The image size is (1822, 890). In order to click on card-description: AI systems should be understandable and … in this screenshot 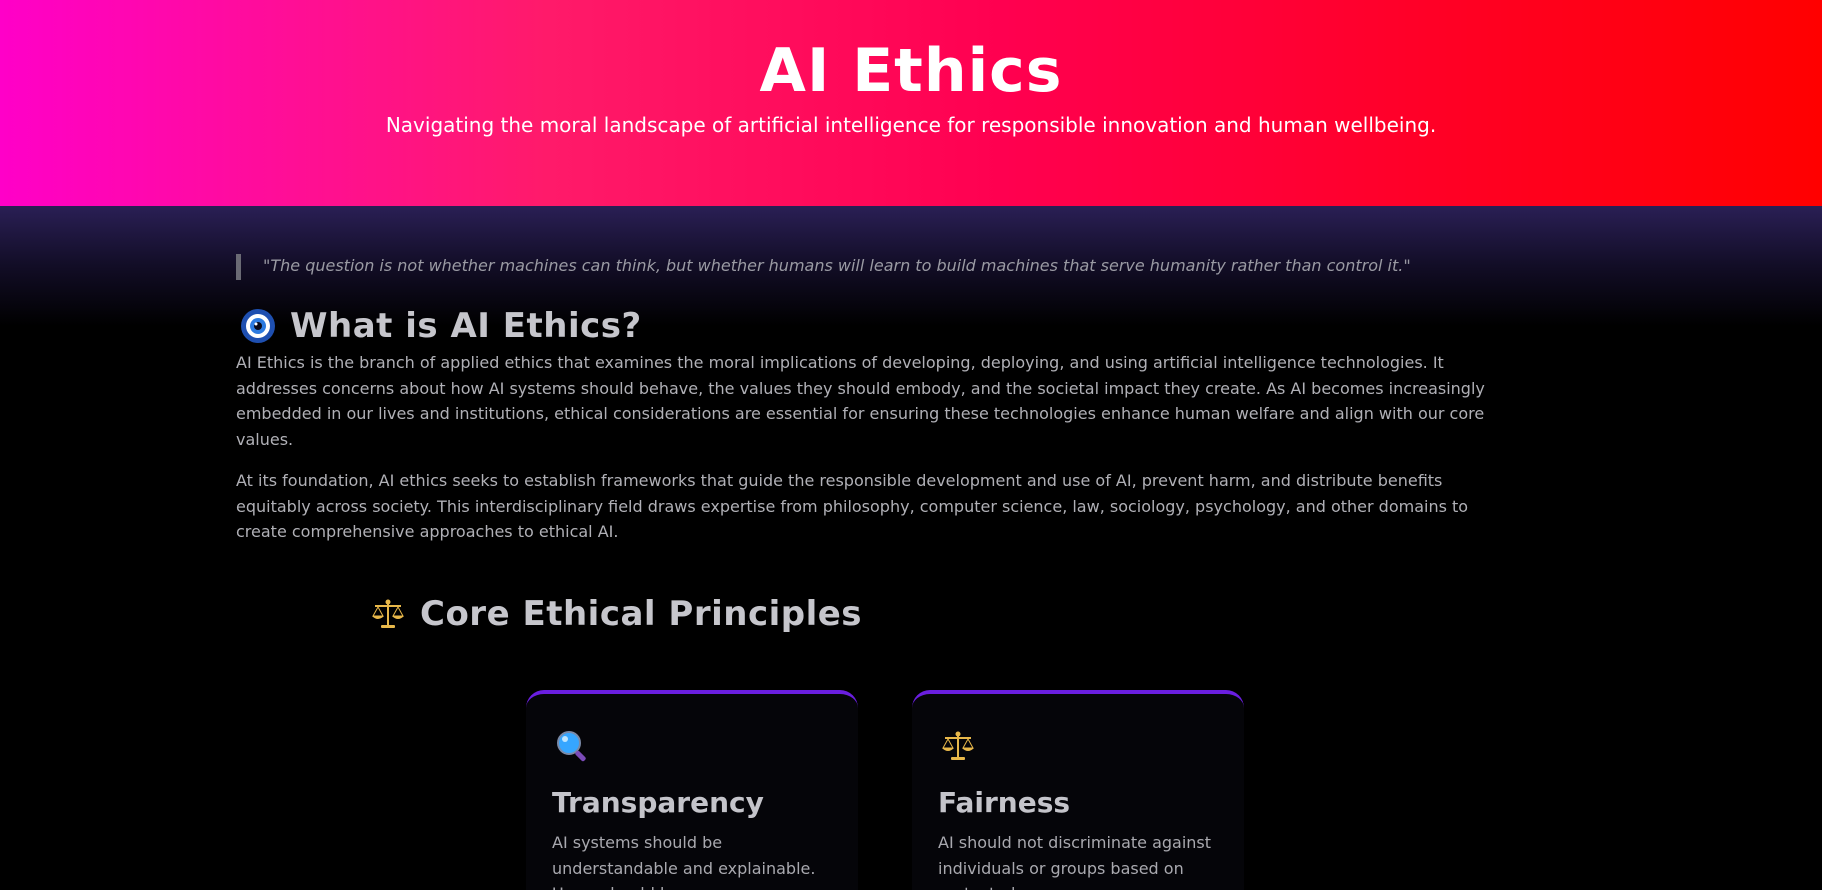, I will do `click(684, 861)`.